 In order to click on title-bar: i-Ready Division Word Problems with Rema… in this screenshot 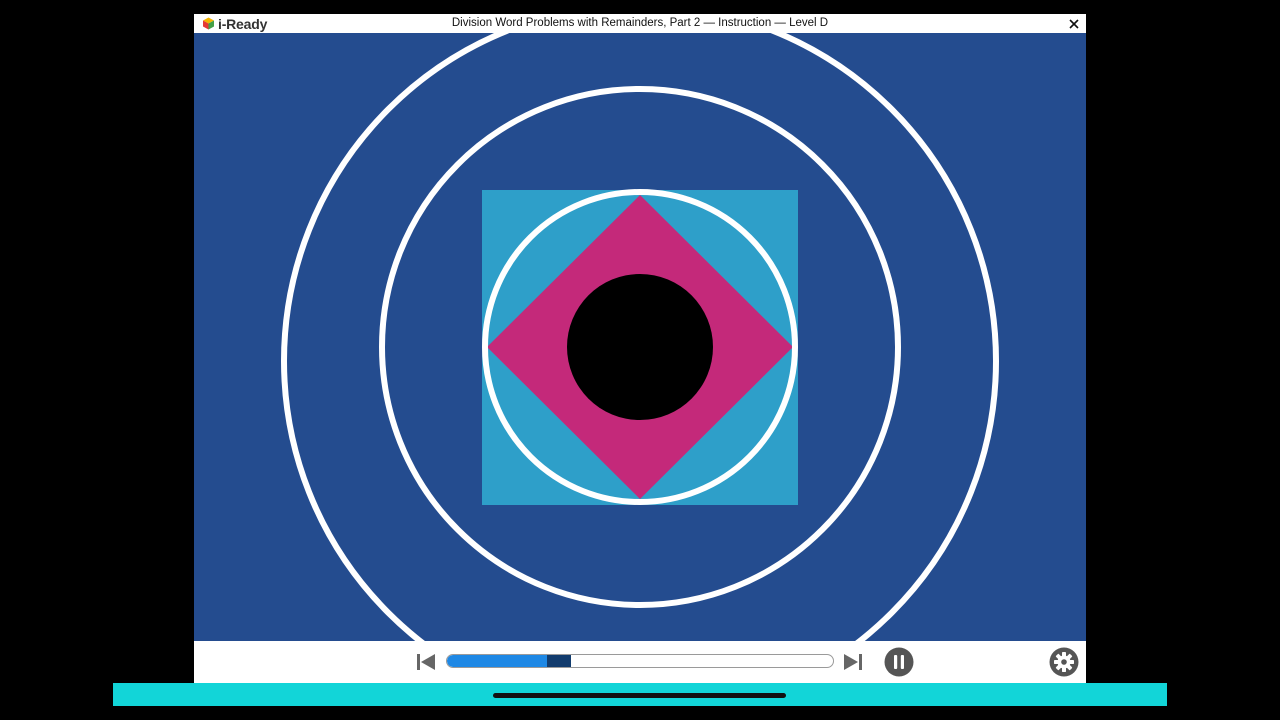, I will do `click(640, 23)`.